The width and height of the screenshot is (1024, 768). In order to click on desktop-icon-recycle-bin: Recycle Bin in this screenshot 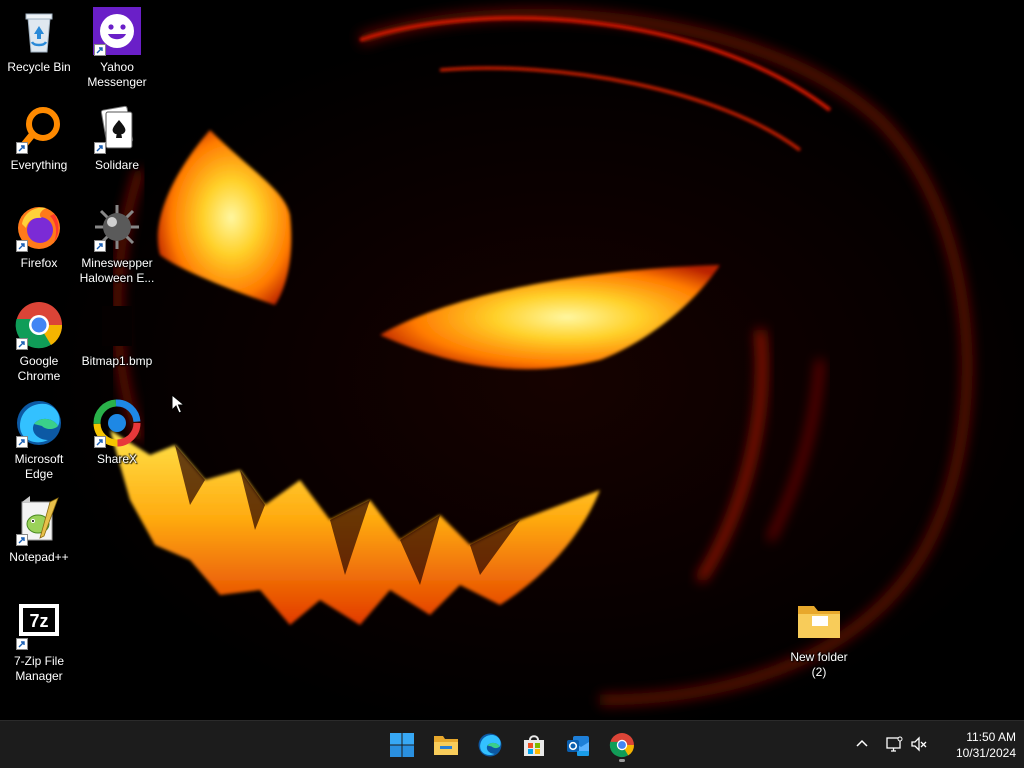, I will do `click(39, 40)`.